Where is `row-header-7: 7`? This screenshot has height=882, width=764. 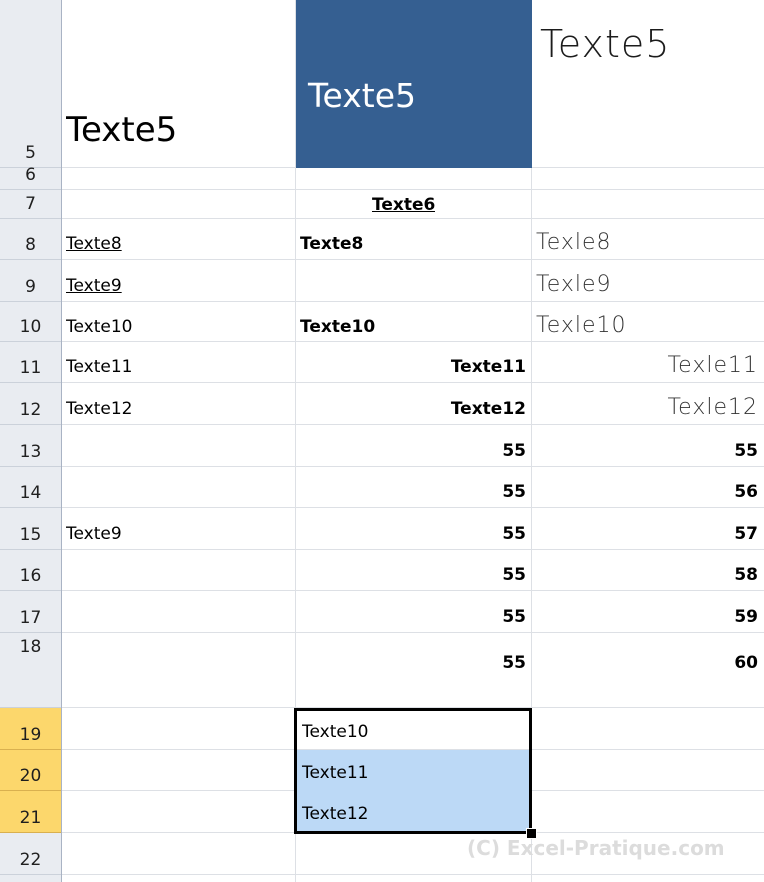
row-header-7: 7 is located at coordinates (30, 204).